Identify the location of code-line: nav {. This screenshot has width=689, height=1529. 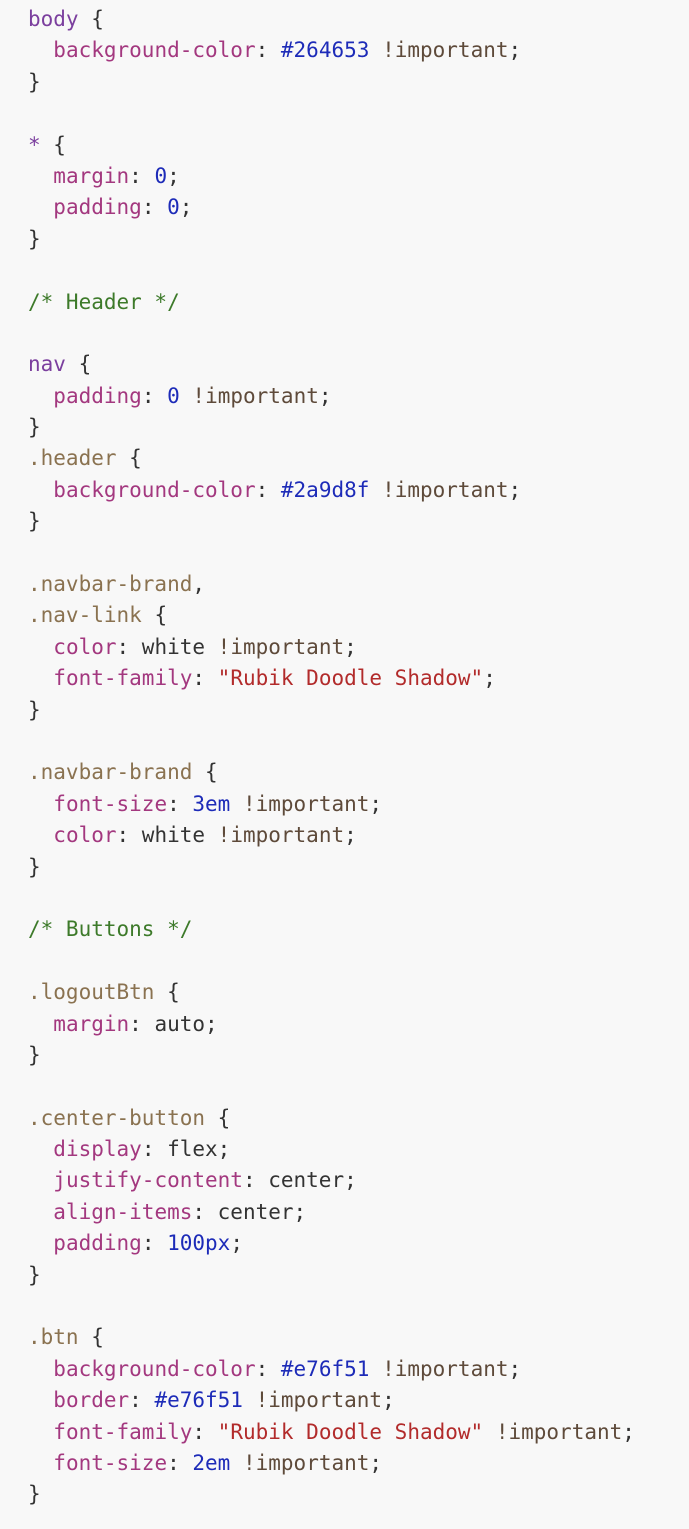
(358, 364).